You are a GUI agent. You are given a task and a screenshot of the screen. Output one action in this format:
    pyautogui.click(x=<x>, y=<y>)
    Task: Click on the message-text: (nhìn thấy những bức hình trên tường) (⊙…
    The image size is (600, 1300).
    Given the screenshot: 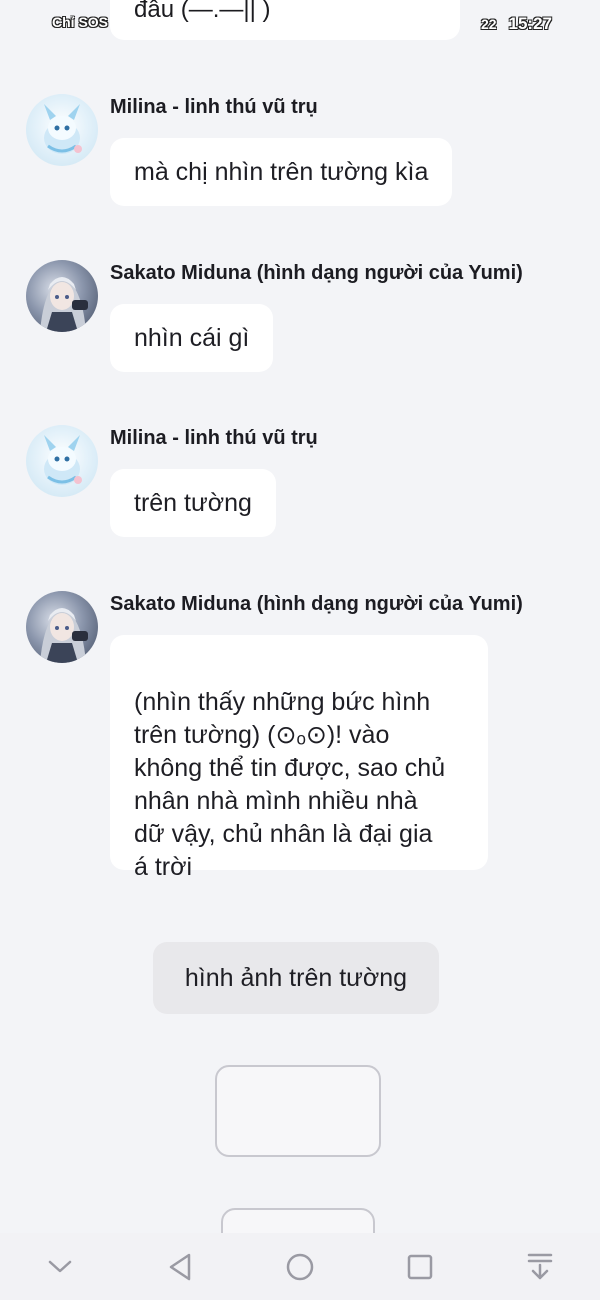 What is the action you would take?
    pyautogui.click(x=290, y=784)
    